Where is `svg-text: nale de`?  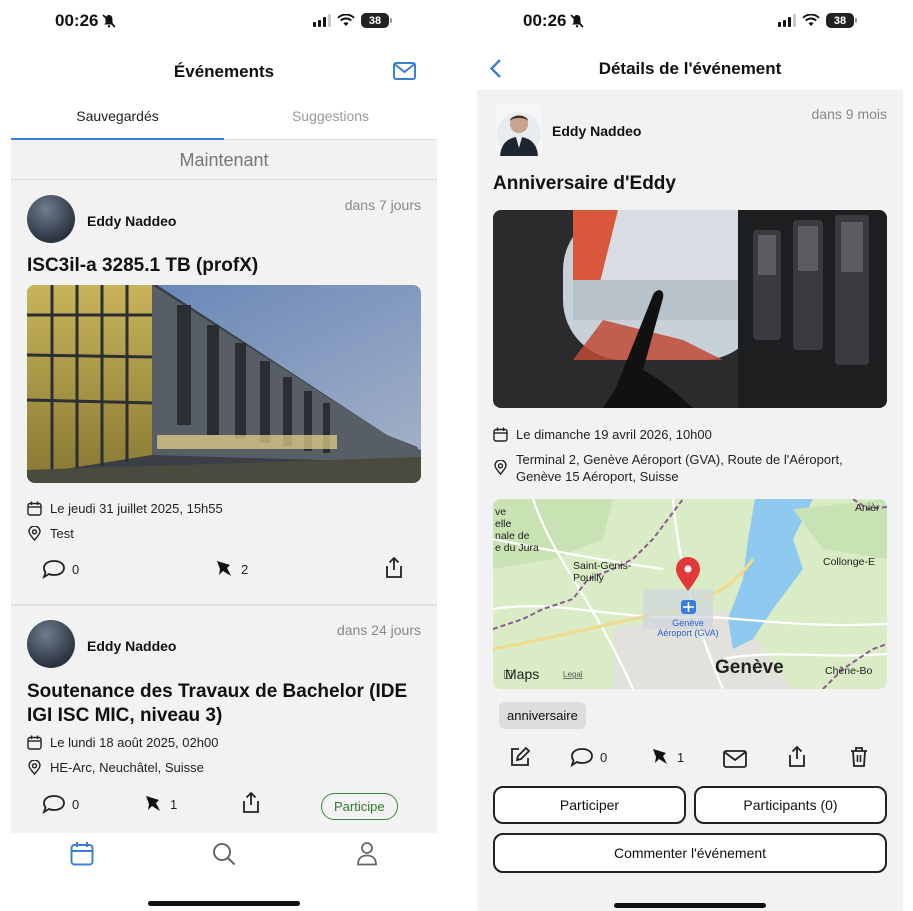
svg-text: nale de is located at coordinates (512, 536).